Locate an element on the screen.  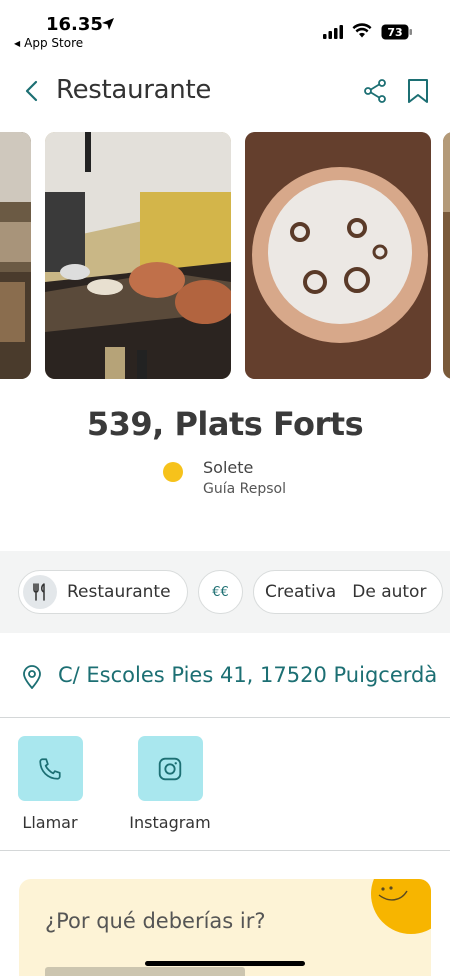
instagram-icon is located at coordinates (170, 768).